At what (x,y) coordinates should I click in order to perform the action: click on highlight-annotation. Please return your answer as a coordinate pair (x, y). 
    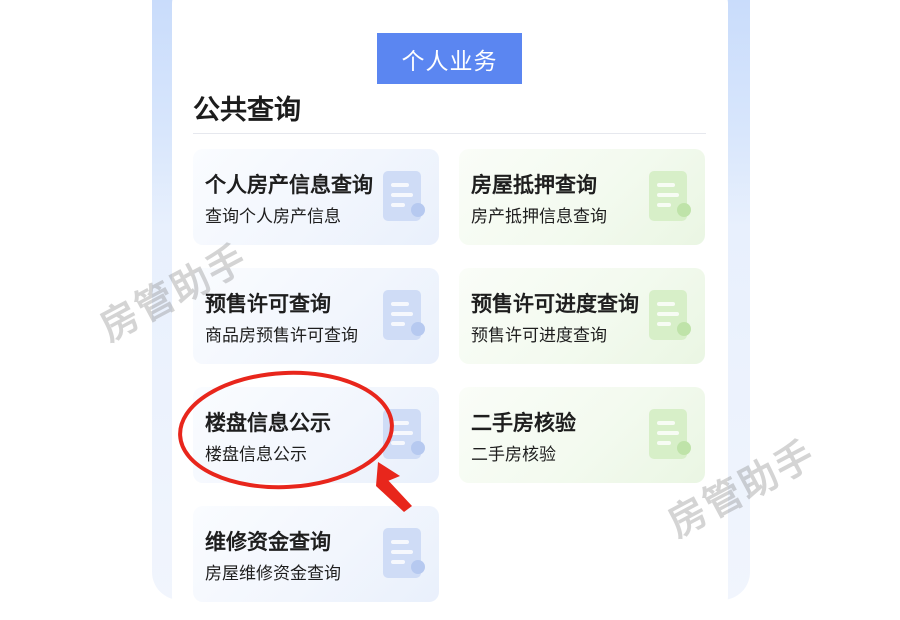
    Looking at the image, I should click on (295, 441).